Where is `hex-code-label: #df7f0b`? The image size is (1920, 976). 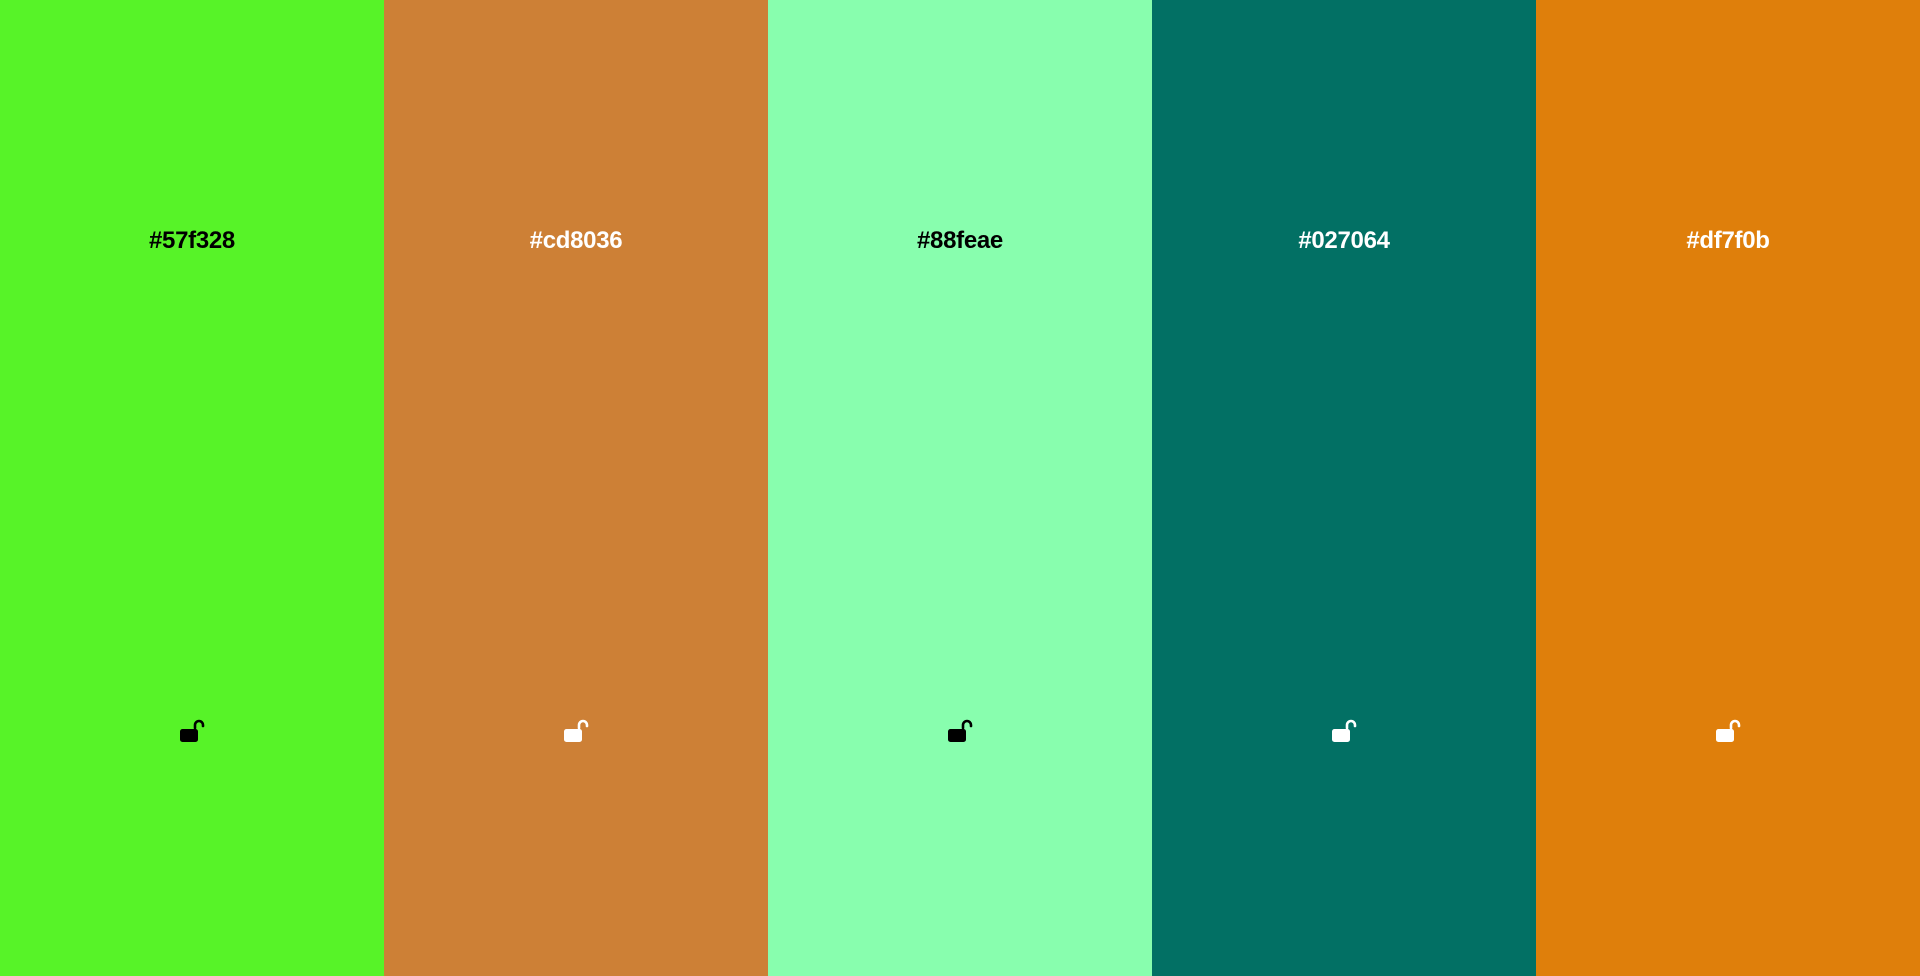 hex-code-label: #df7f0b is located at coordinates (1728, 241).